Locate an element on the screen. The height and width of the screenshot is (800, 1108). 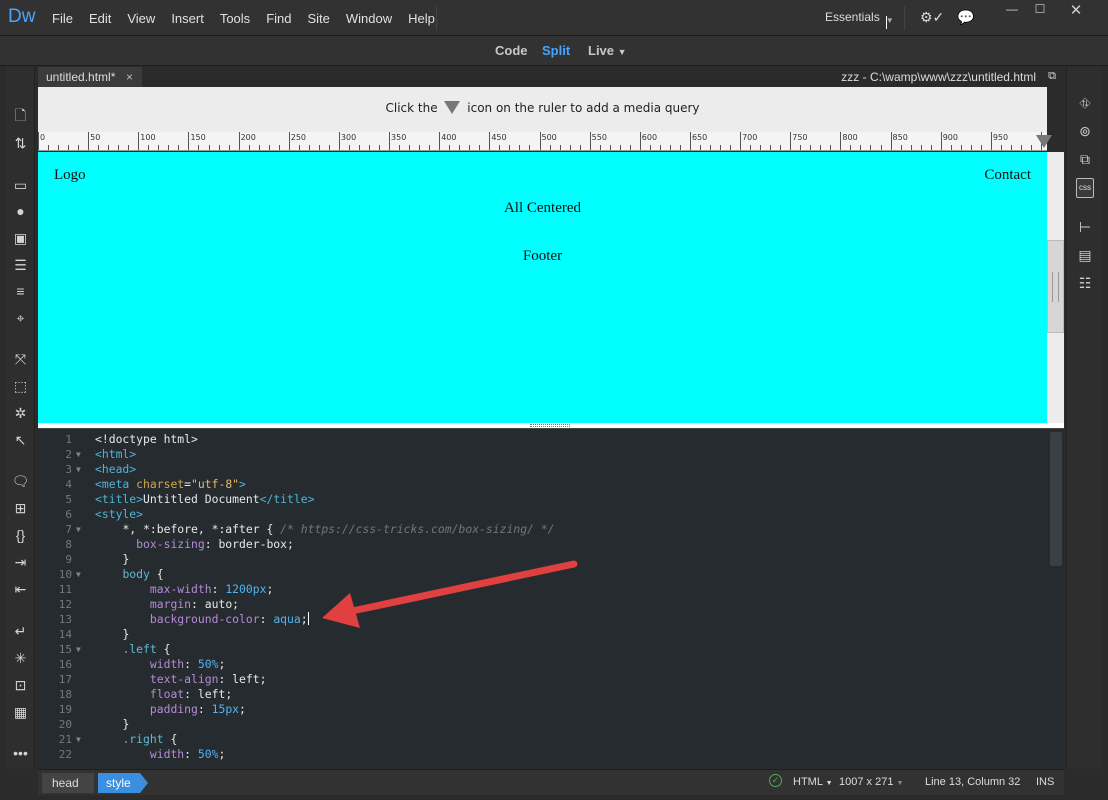
code-line: 21 ▼ .right { is located at coordinates (544, 739).